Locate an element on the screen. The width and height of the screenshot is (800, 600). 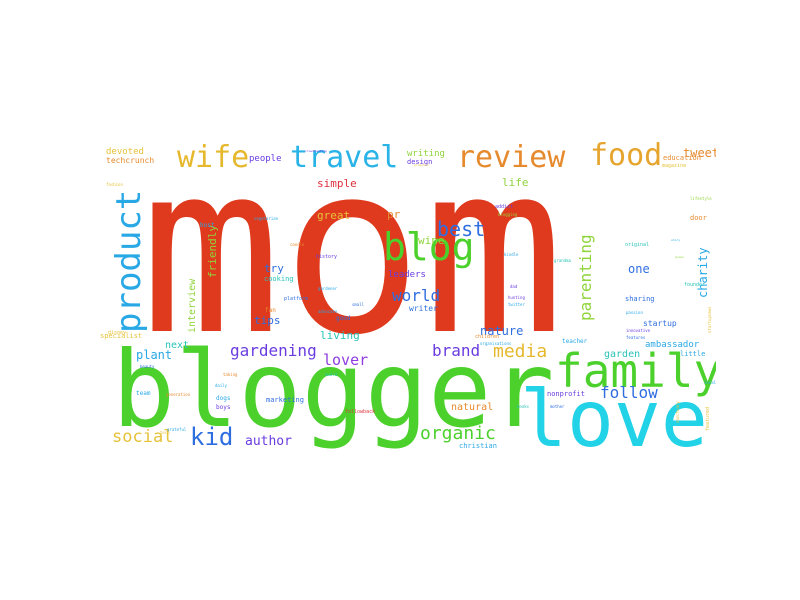
word-fashion: fashion is located at coordinates (114, 184).